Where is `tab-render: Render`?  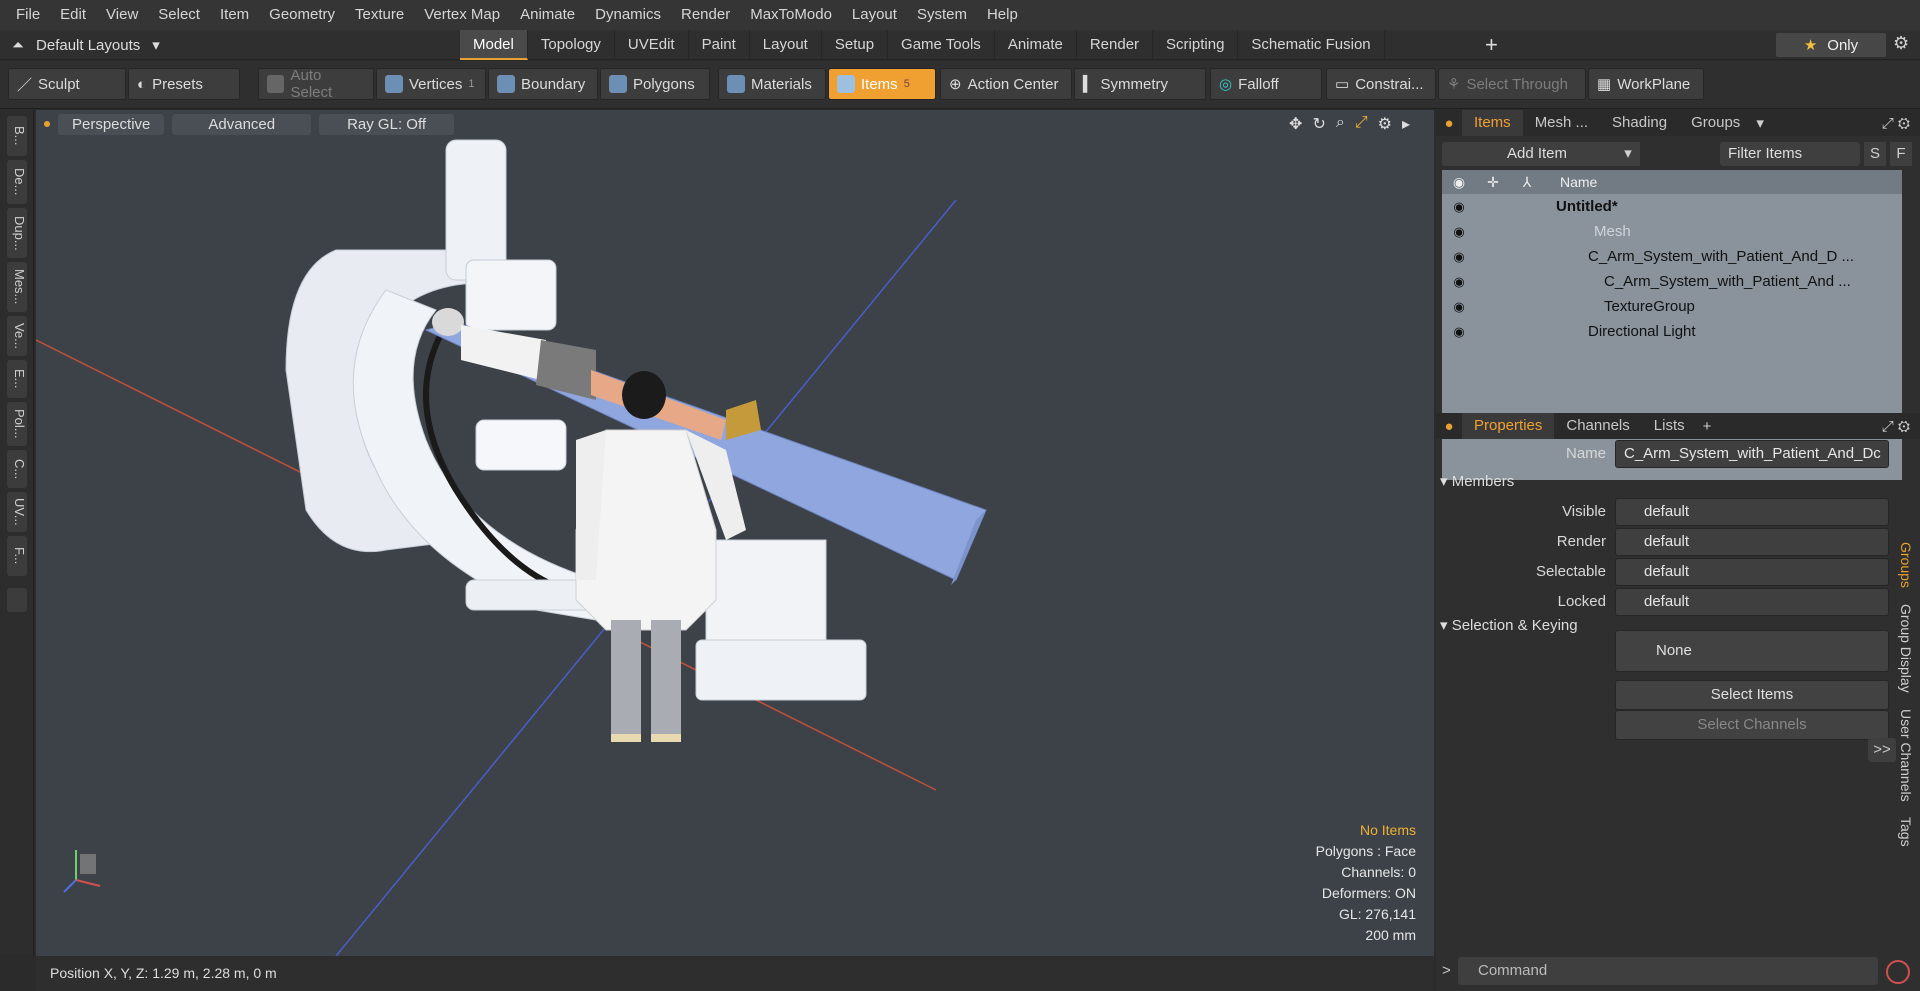 tab-render: Render is located at coordinates (1115, 45).